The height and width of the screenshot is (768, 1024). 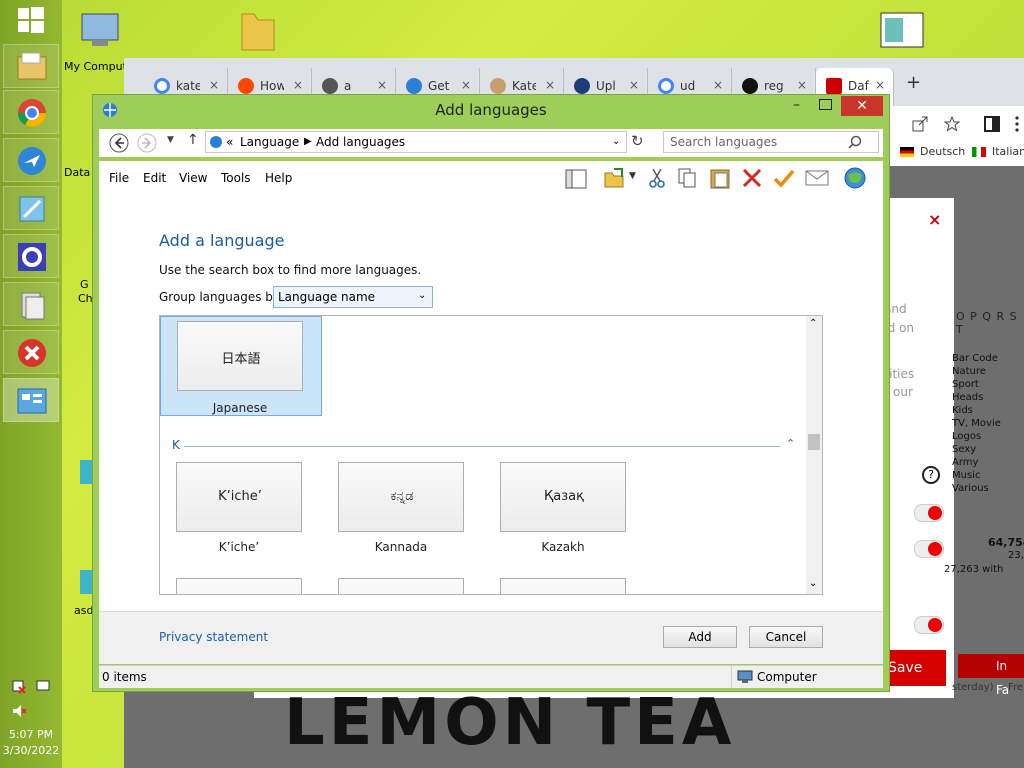 What do you see at coordinates (31, 256) in the screenshot?
I see `taskbar-settings` at bounding box center [31, 256].